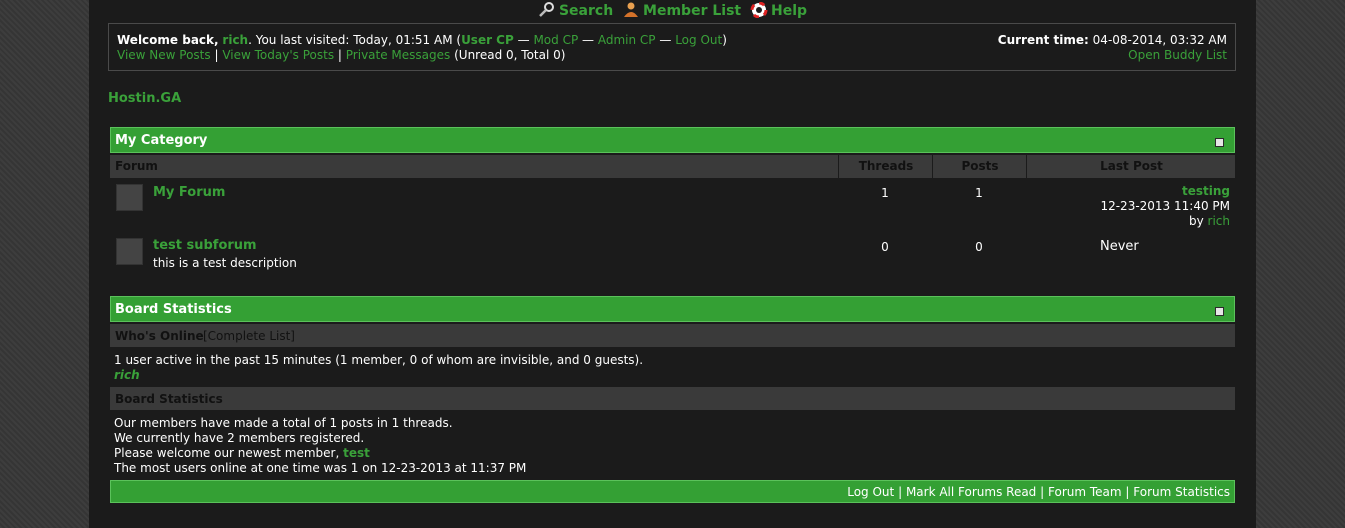 The image size is (1345, 528). What do you see at coordinates (398, 55) in the screenshot?
I see `private-messages-link: Private Messages` at bounding box center [398, 55].